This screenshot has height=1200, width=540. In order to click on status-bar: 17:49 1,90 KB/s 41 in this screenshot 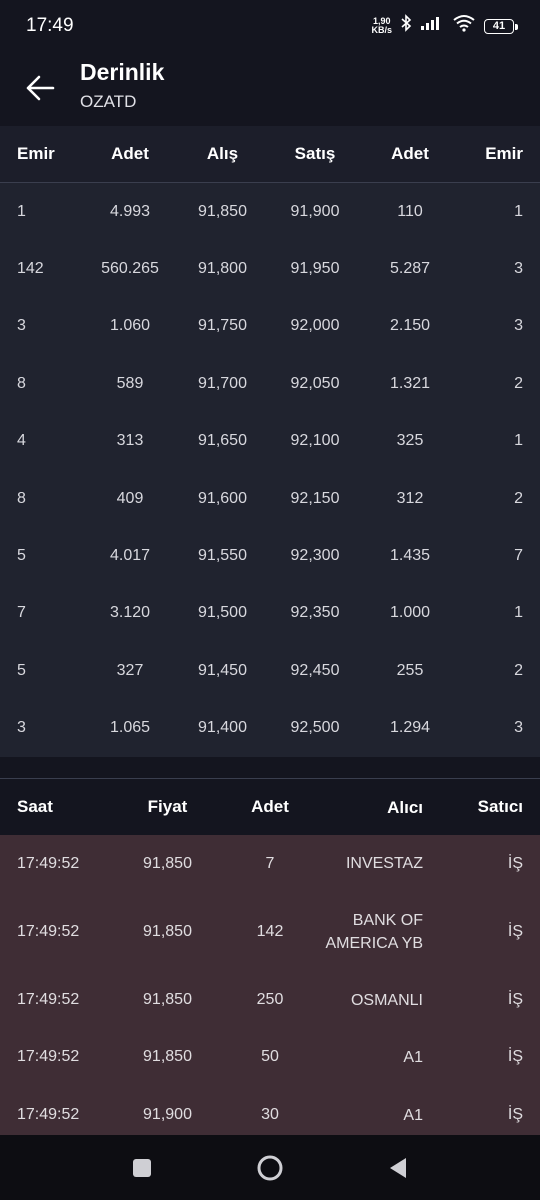, I will do `click(270, 26)`.